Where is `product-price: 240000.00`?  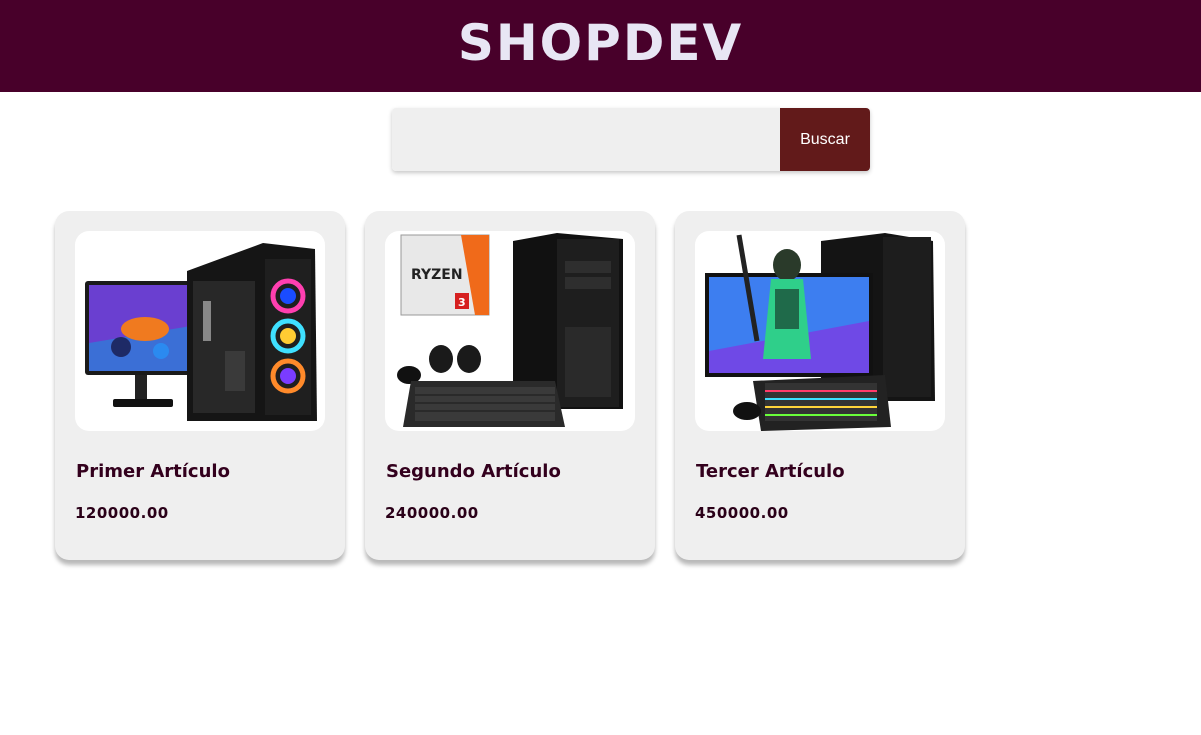
product-price: 240000.00 is located at coordinates (432, 513).